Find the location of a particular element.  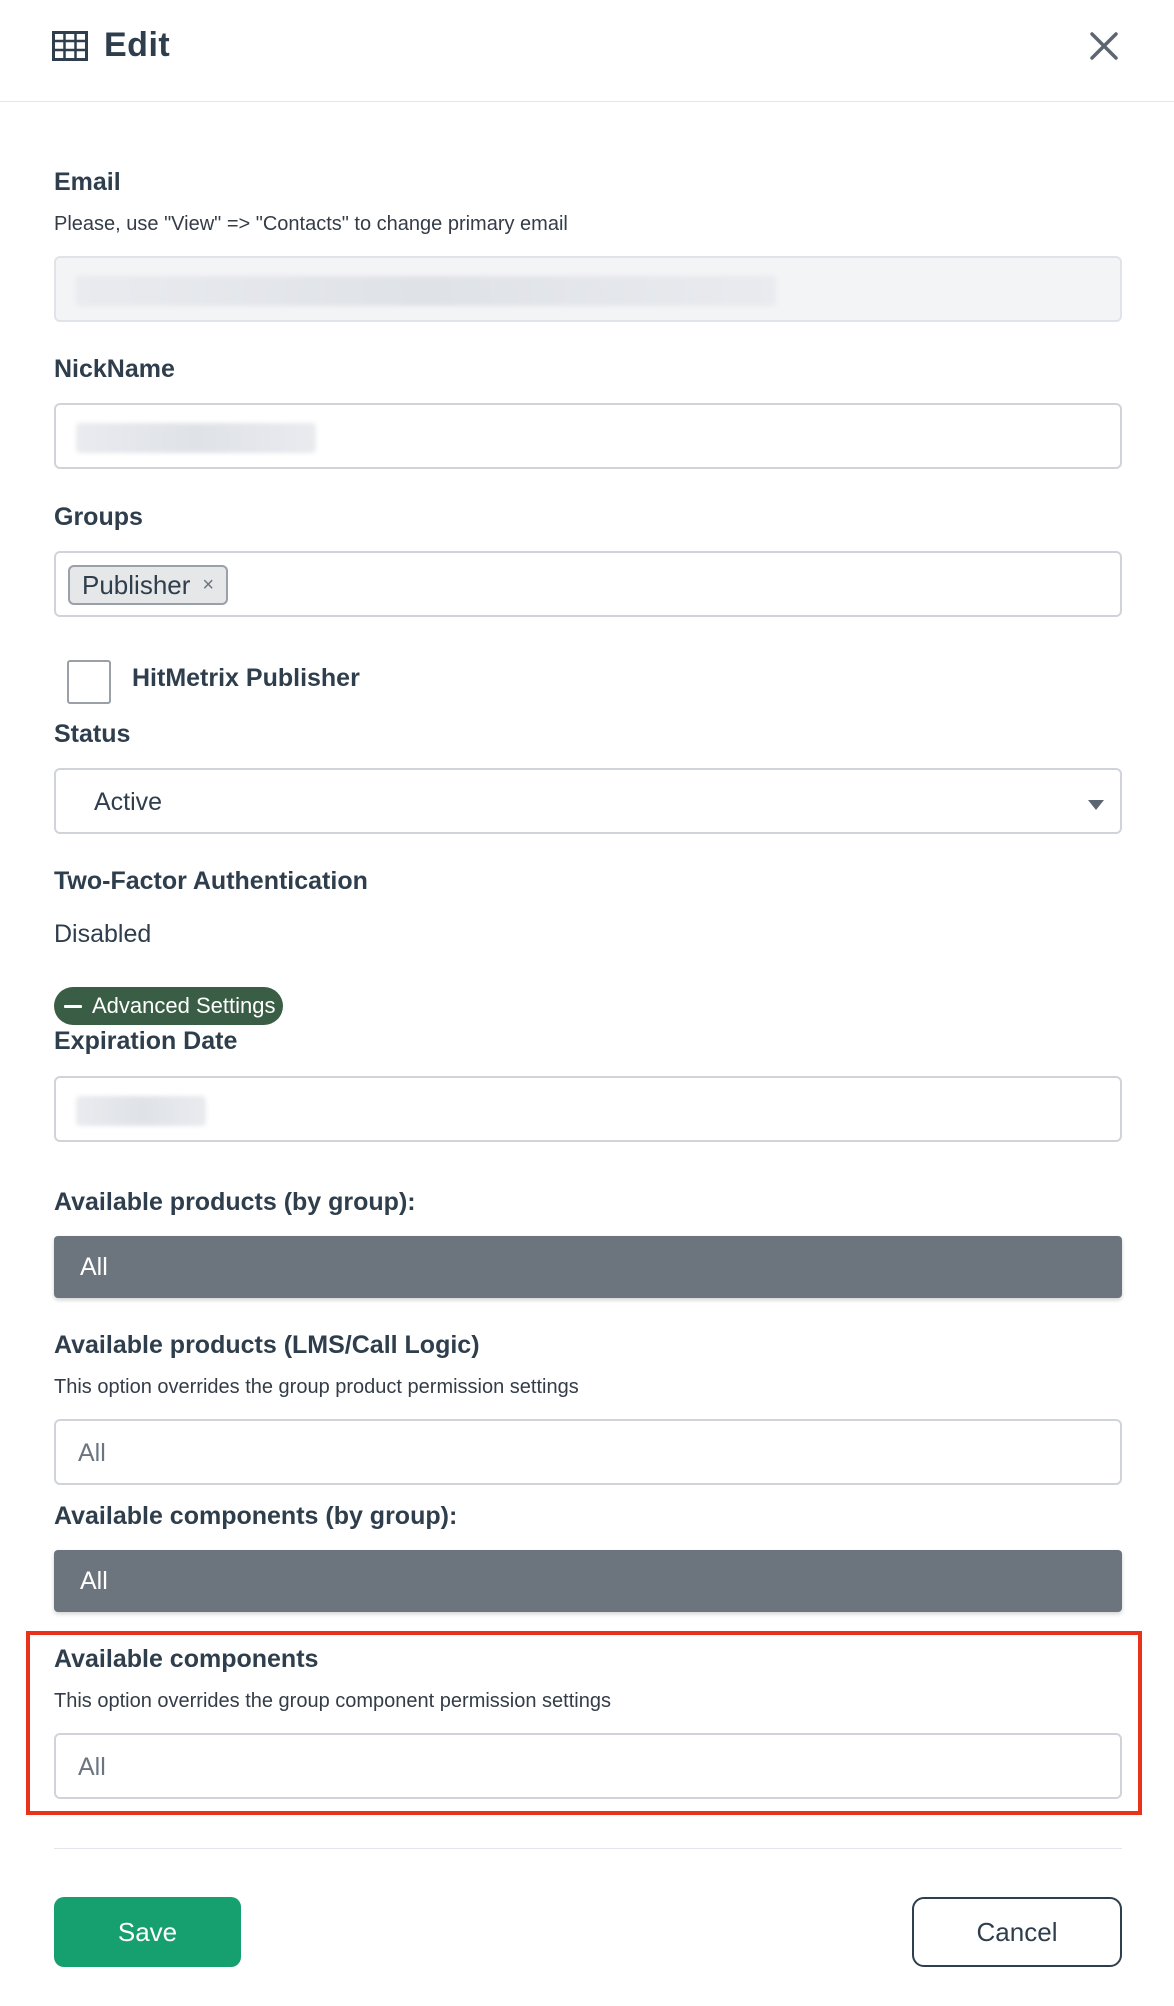

expiration-label: Expiration Date is located at coordinates (146, 1041).